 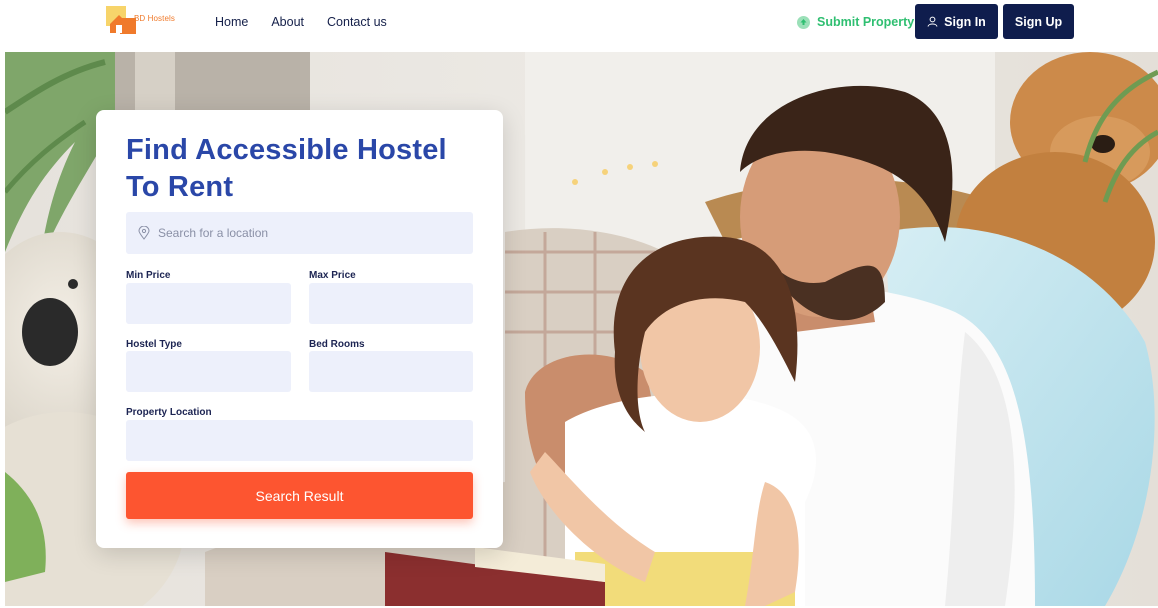 I want to click on search-result-button: Search Result, so click(x=299, y=495).